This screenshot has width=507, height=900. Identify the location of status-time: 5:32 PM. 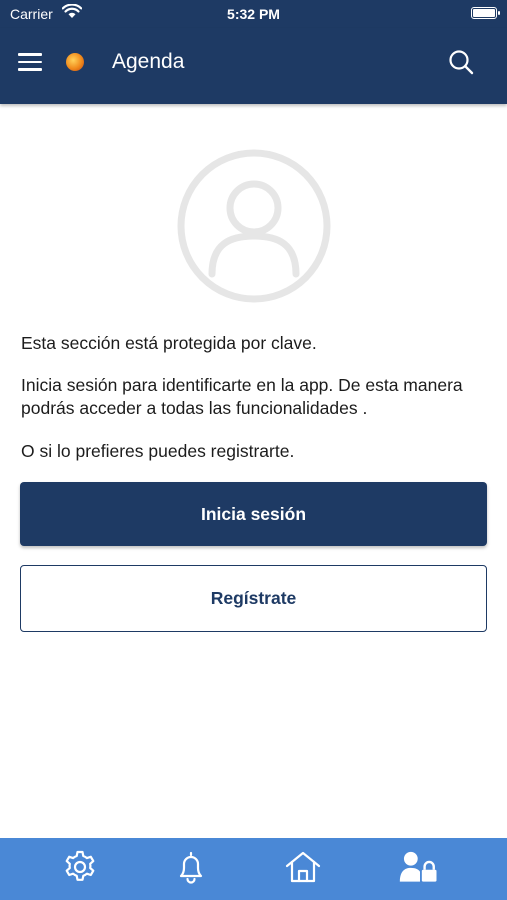
(253, 14).